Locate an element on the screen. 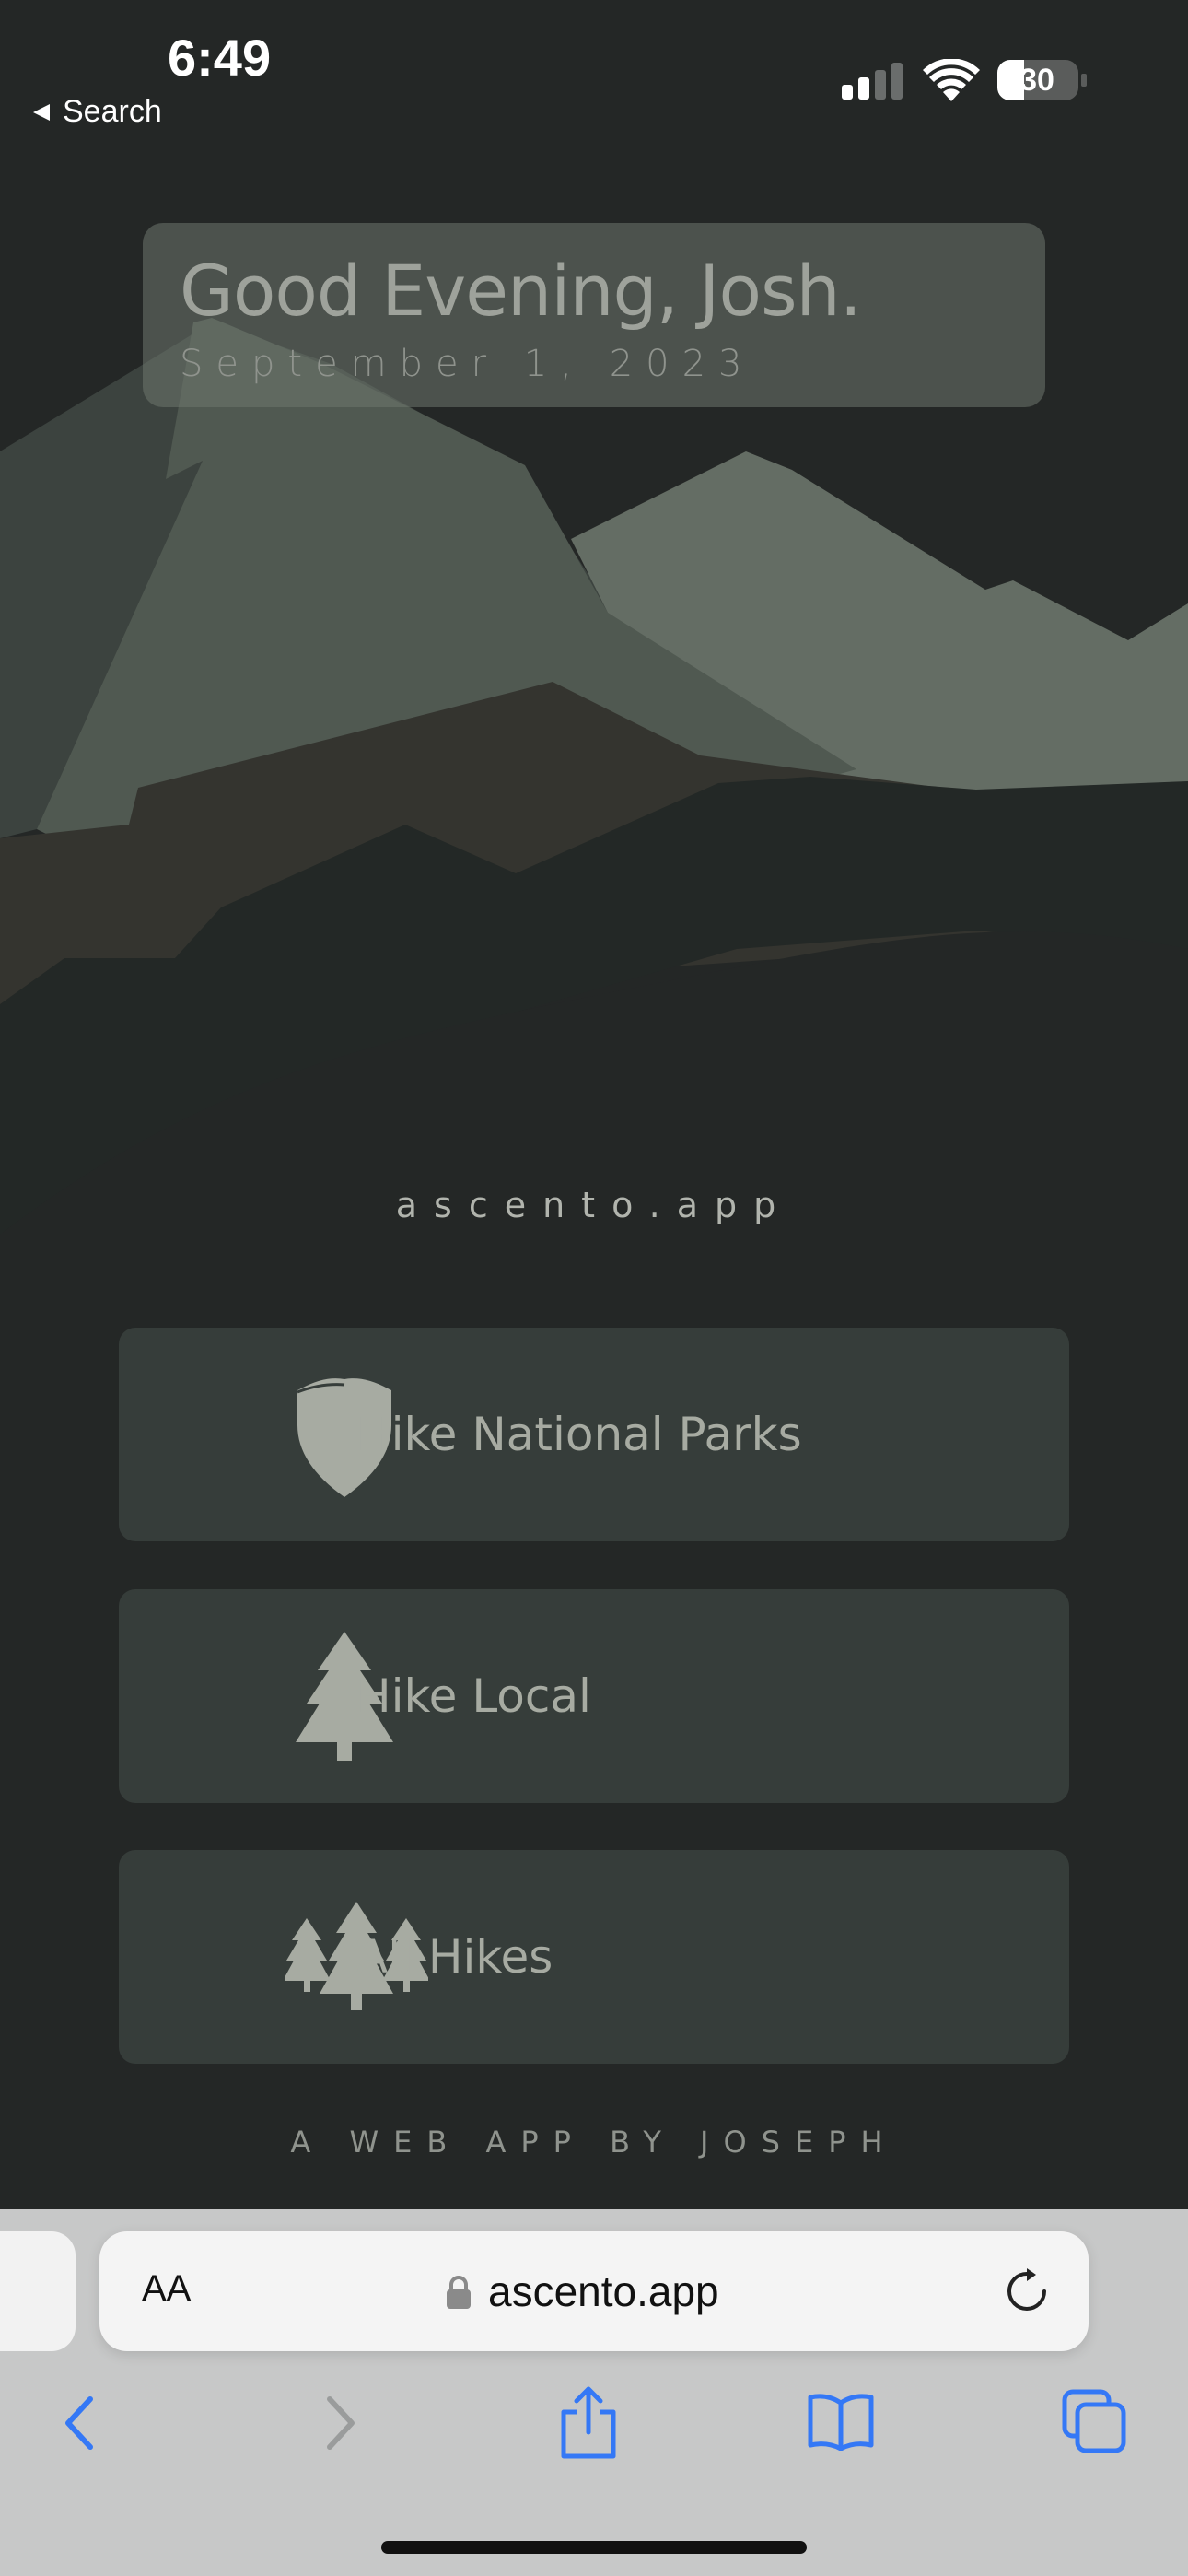 The image size is (1188, 2576). reload-icon is located at coordinates (1027, 2291).